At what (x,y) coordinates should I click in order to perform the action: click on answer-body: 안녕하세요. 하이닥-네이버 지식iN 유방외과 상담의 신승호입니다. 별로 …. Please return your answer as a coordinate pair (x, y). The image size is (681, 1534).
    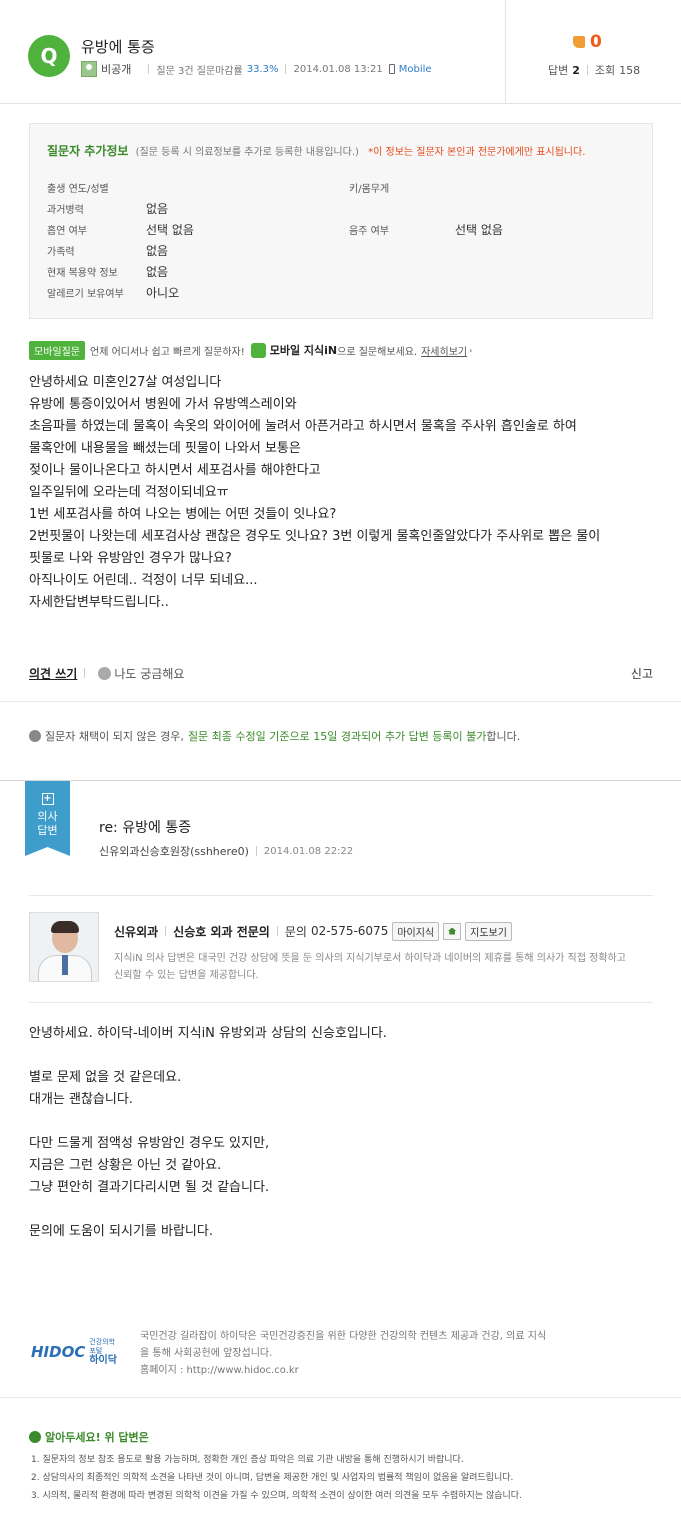
    Looking at the image, I should click on (344, 1133).